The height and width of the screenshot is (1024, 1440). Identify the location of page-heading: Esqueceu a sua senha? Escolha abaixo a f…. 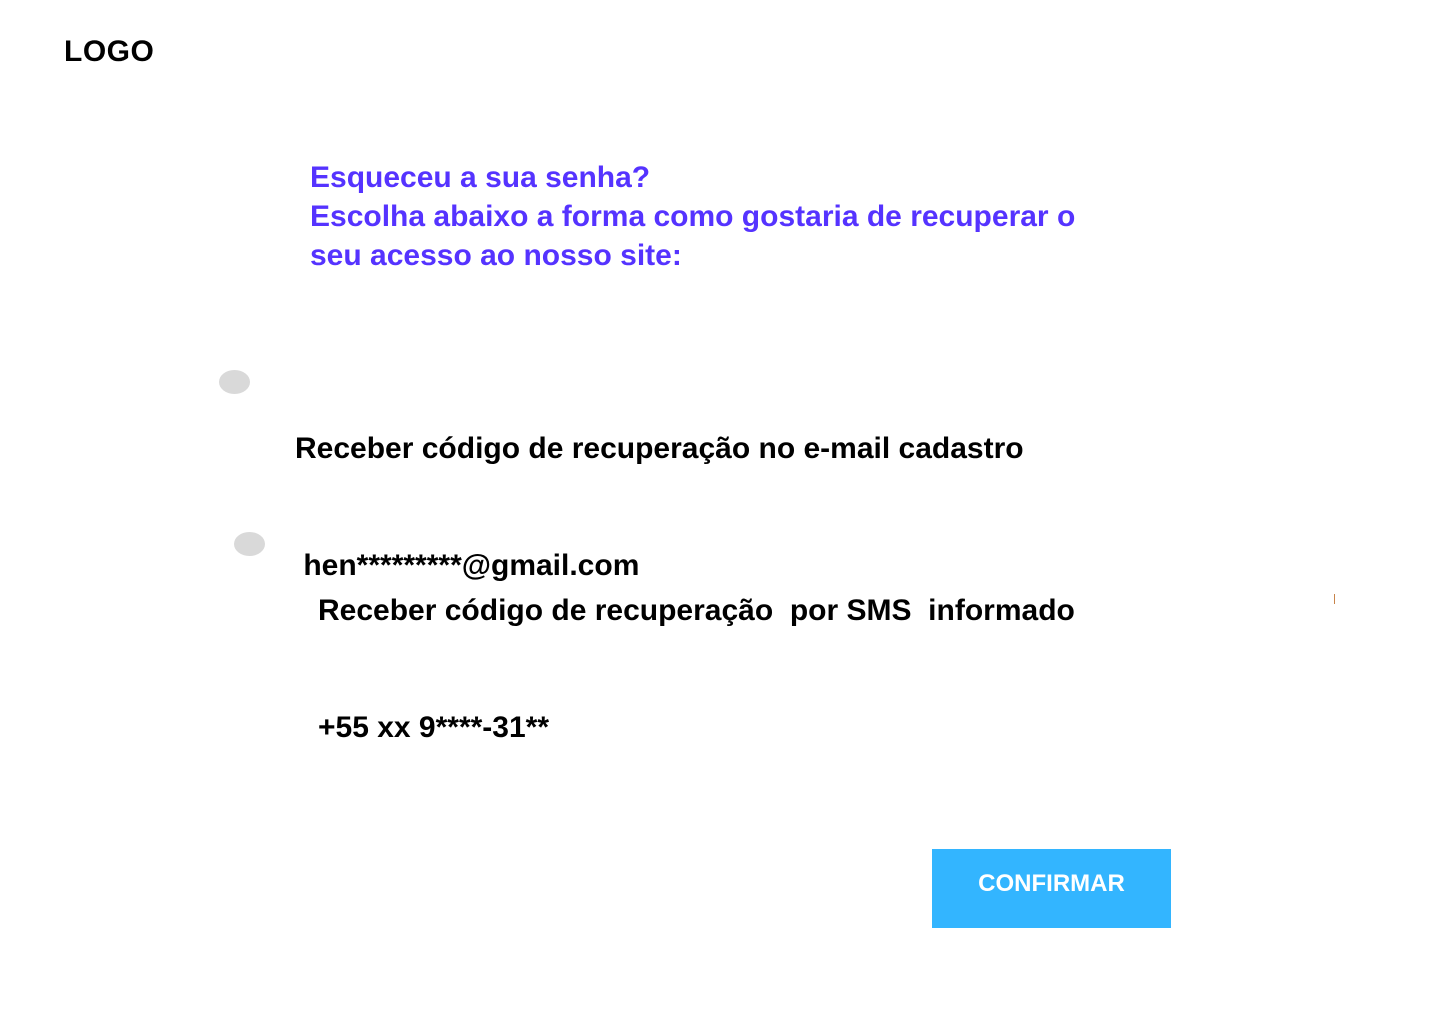
(750, 216).